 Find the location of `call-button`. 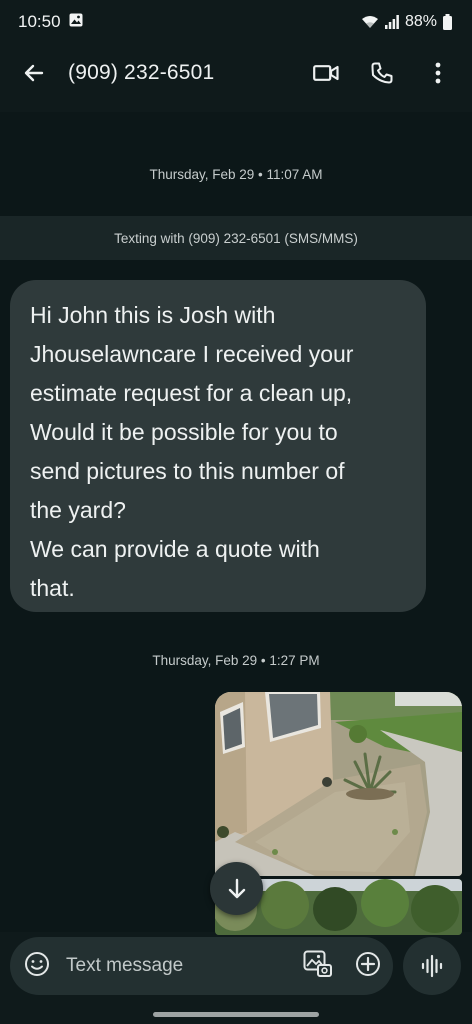

call-button is located at coordinates (382, 73).